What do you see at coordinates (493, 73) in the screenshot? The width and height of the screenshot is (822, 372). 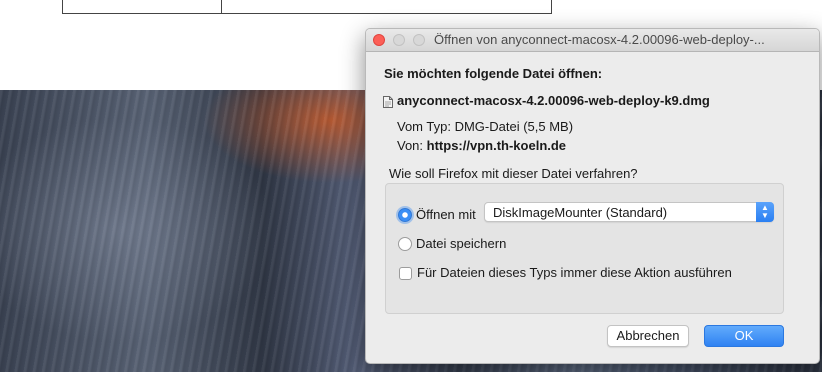 I see `dialog-heading: Sie möchten folgende Datei öffnen:` at bounding box center [493, 73].